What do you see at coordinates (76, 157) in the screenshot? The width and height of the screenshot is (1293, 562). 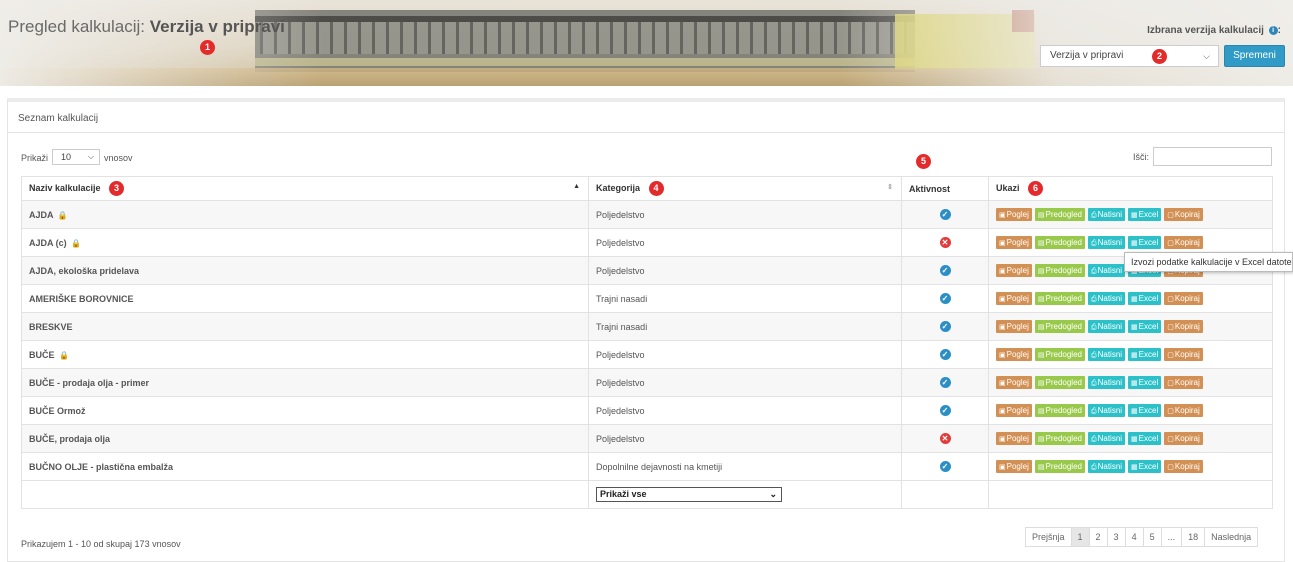 I see `page-length-select: 10 ⌵` at bounding box center [76, 157].